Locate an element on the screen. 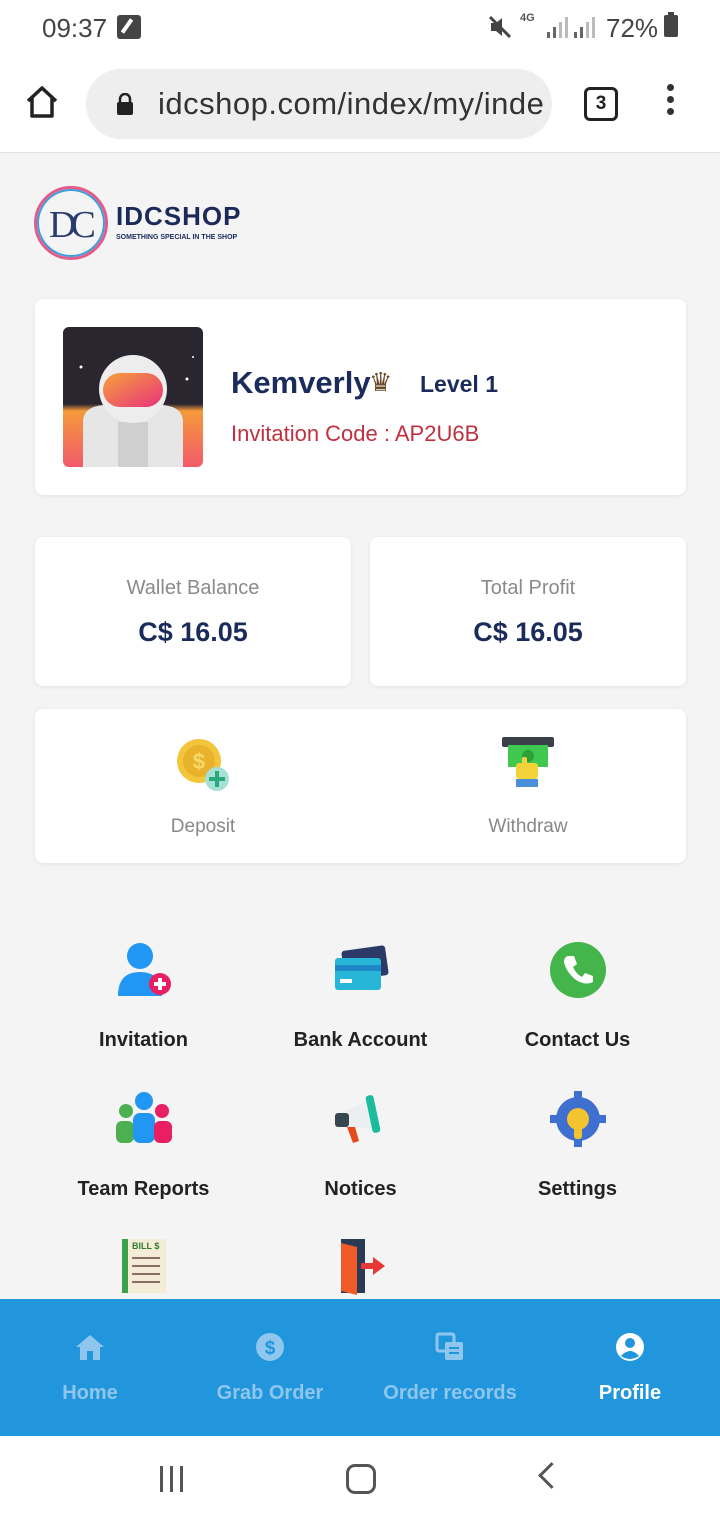 Image resolution: width=720 pixels, height=1520 pixels. user-level: Level 1 is located at coordinates (459, 384).